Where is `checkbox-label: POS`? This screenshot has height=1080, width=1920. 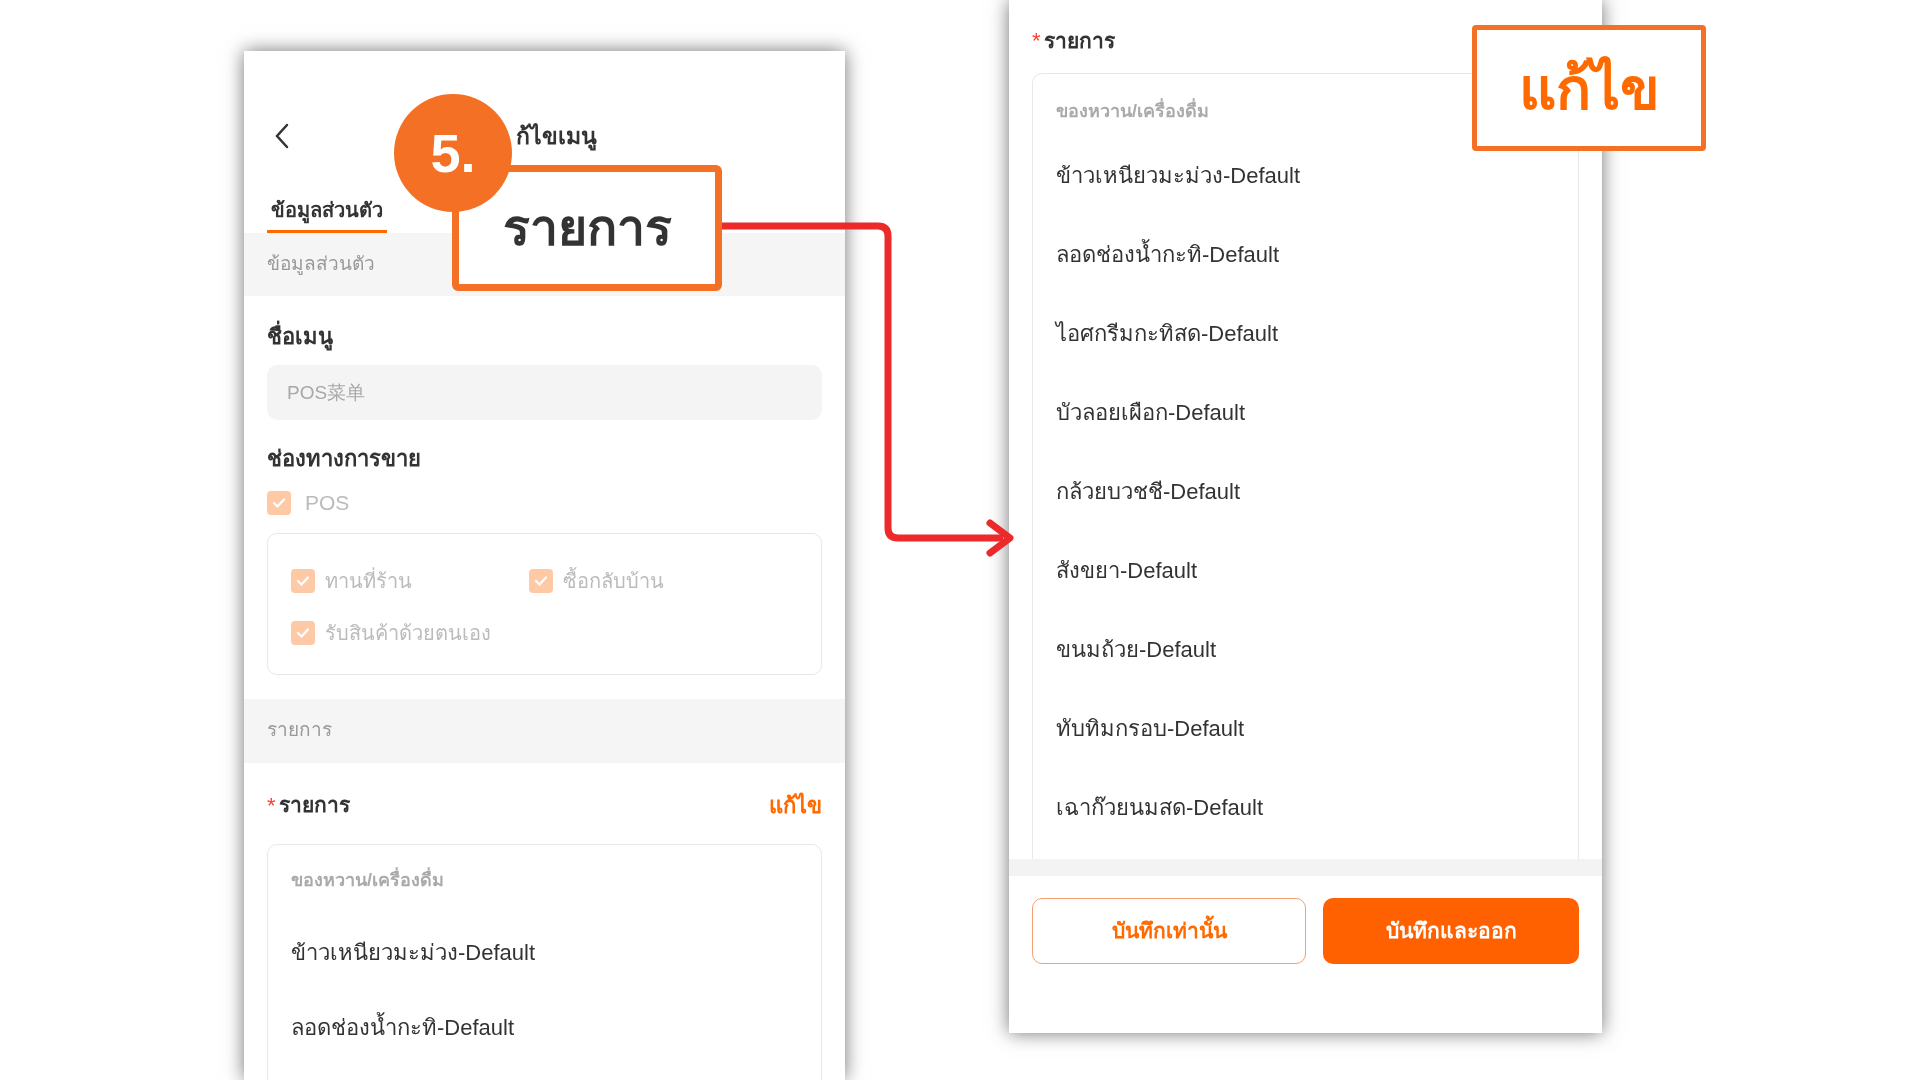
checkbox-label: POS is located at coordinates (327, 503).